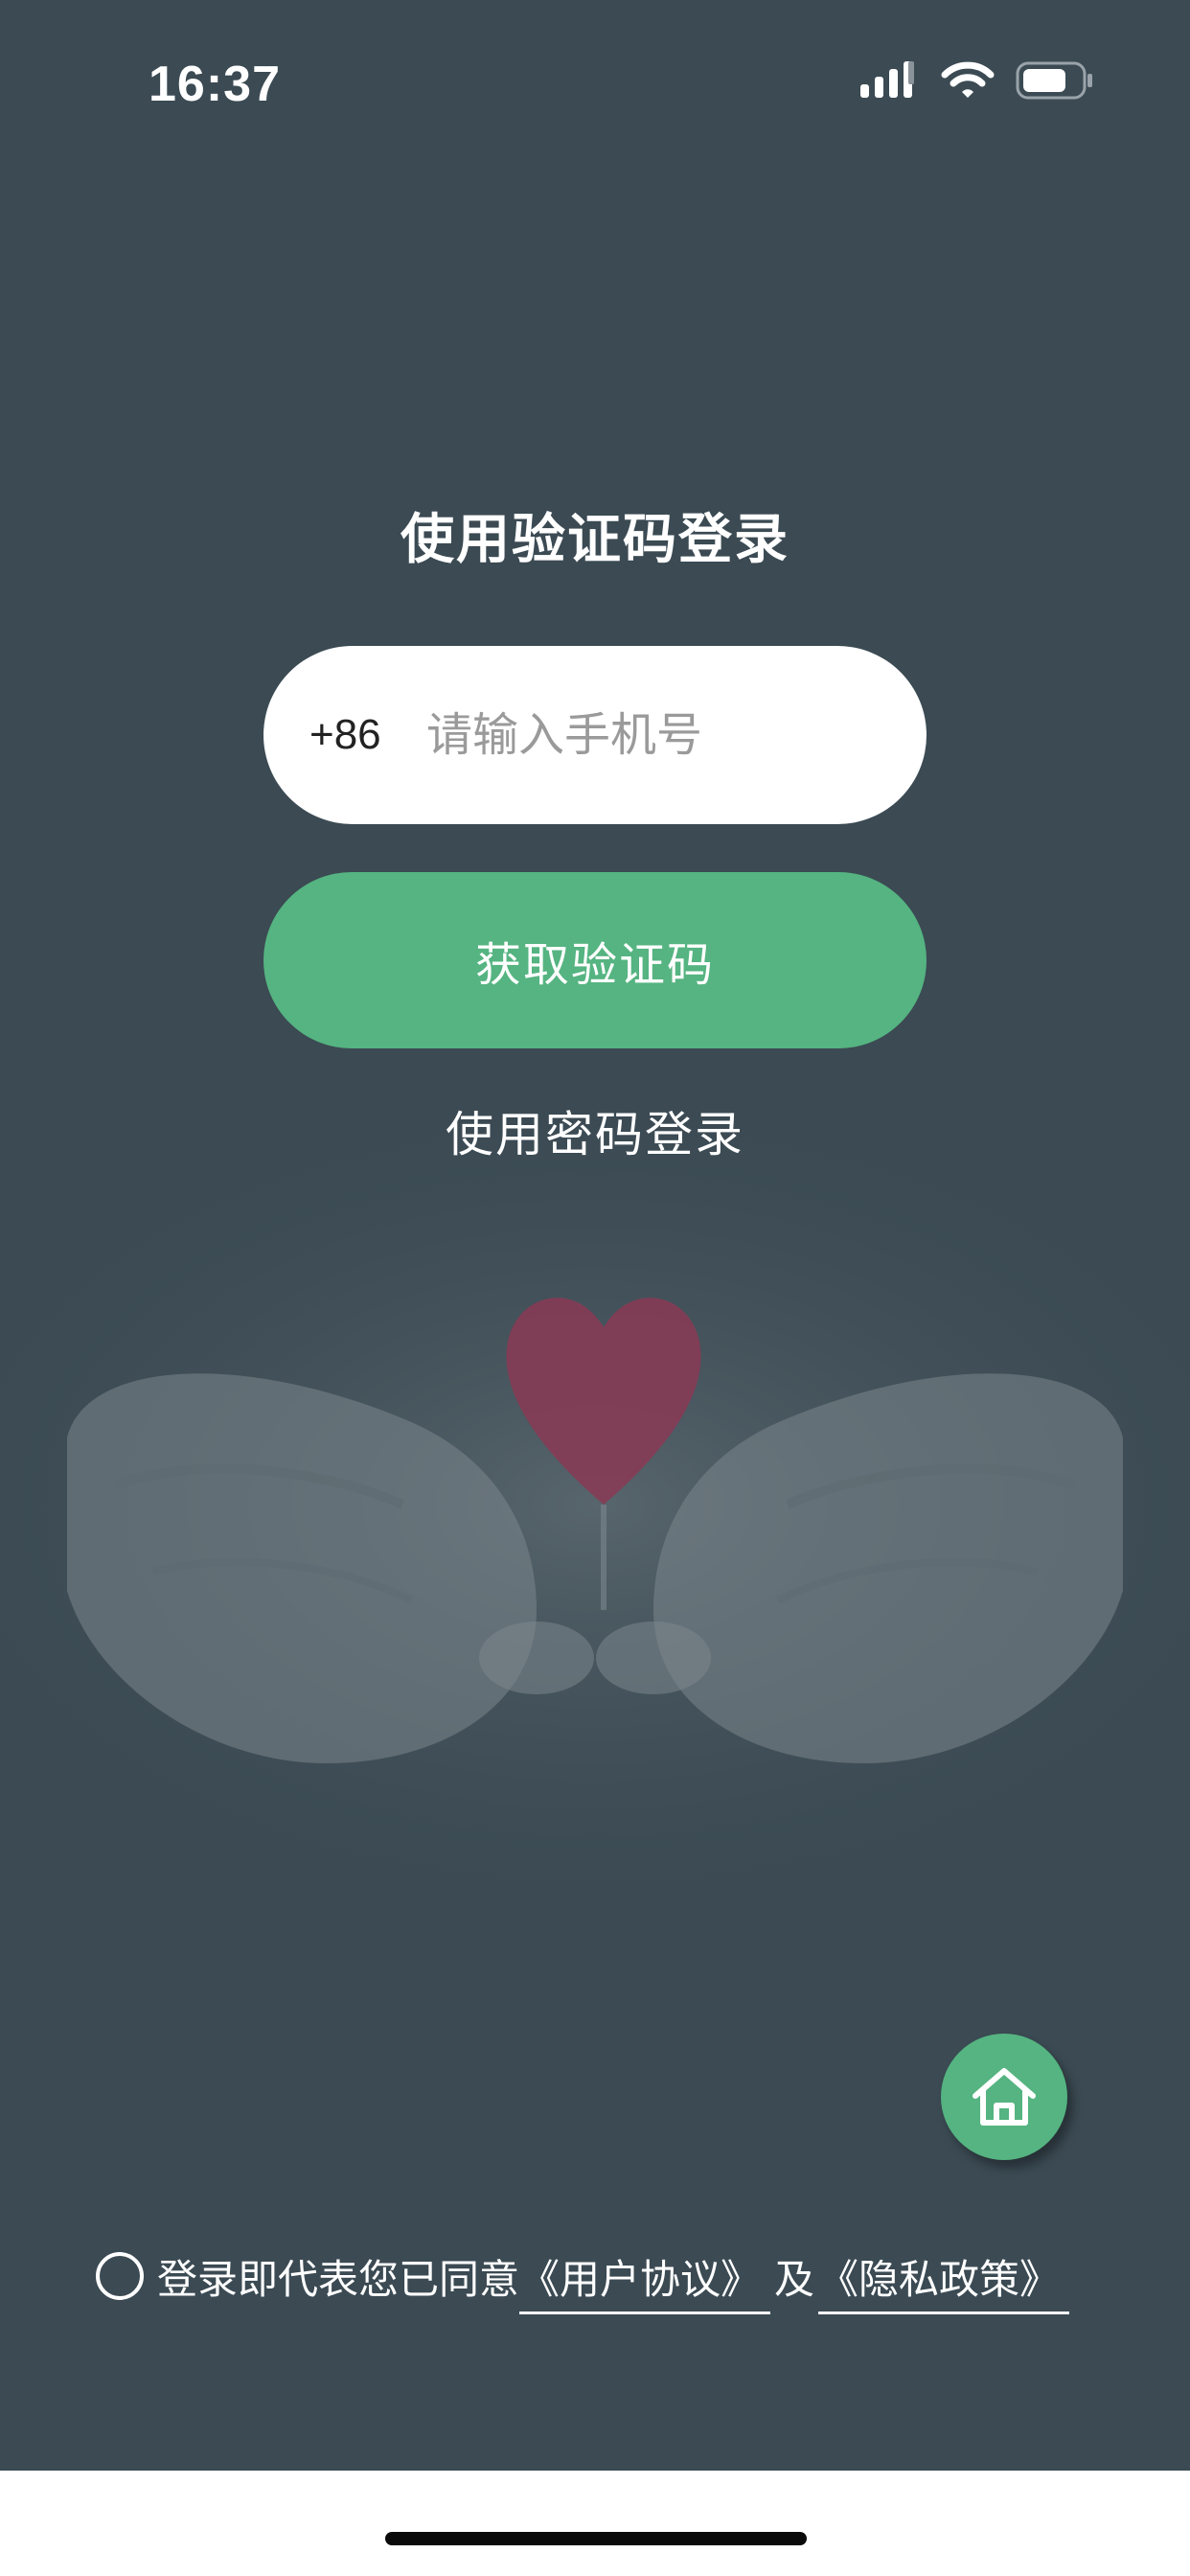 Image resolution: width=1190 pixels, height=2576 pixels. Describe the element at coordinates (596, 2538) in the screenshot. I see `home-indicator` at that location.